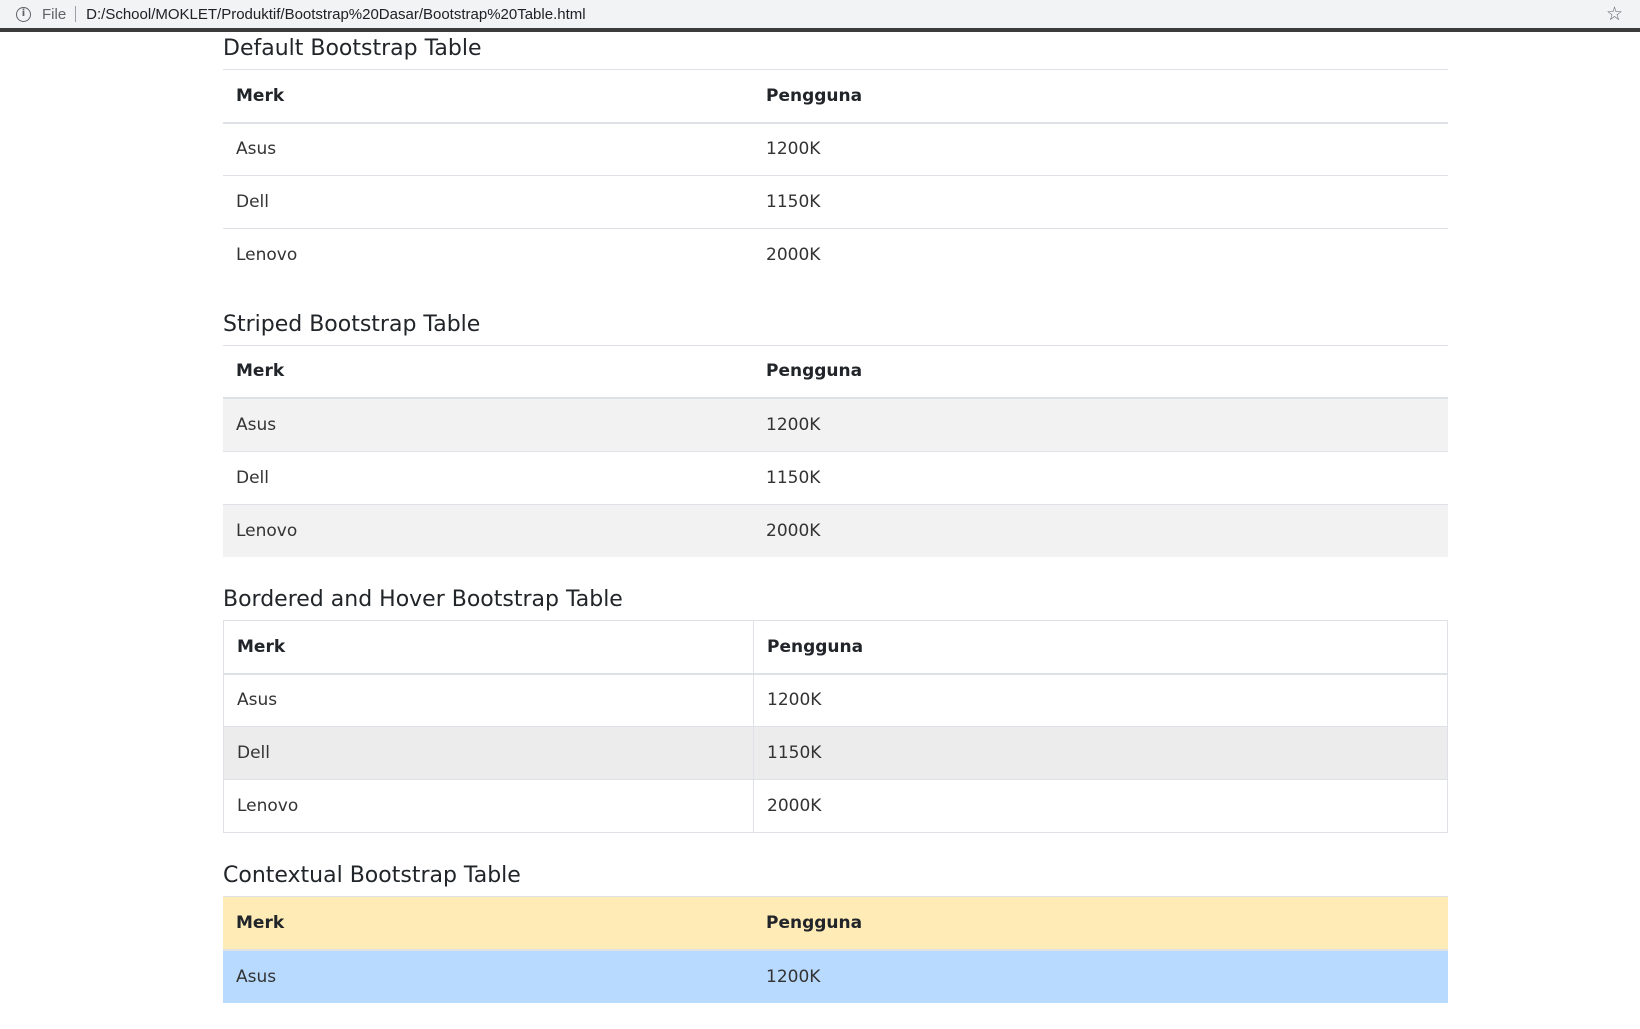 This screenshot has width=1640, height=1029. What do you see at coordinates (1614, 14) in the screenshot?
I see `bookmark-star-icon: ☆` at bounding box center [1614, 14].